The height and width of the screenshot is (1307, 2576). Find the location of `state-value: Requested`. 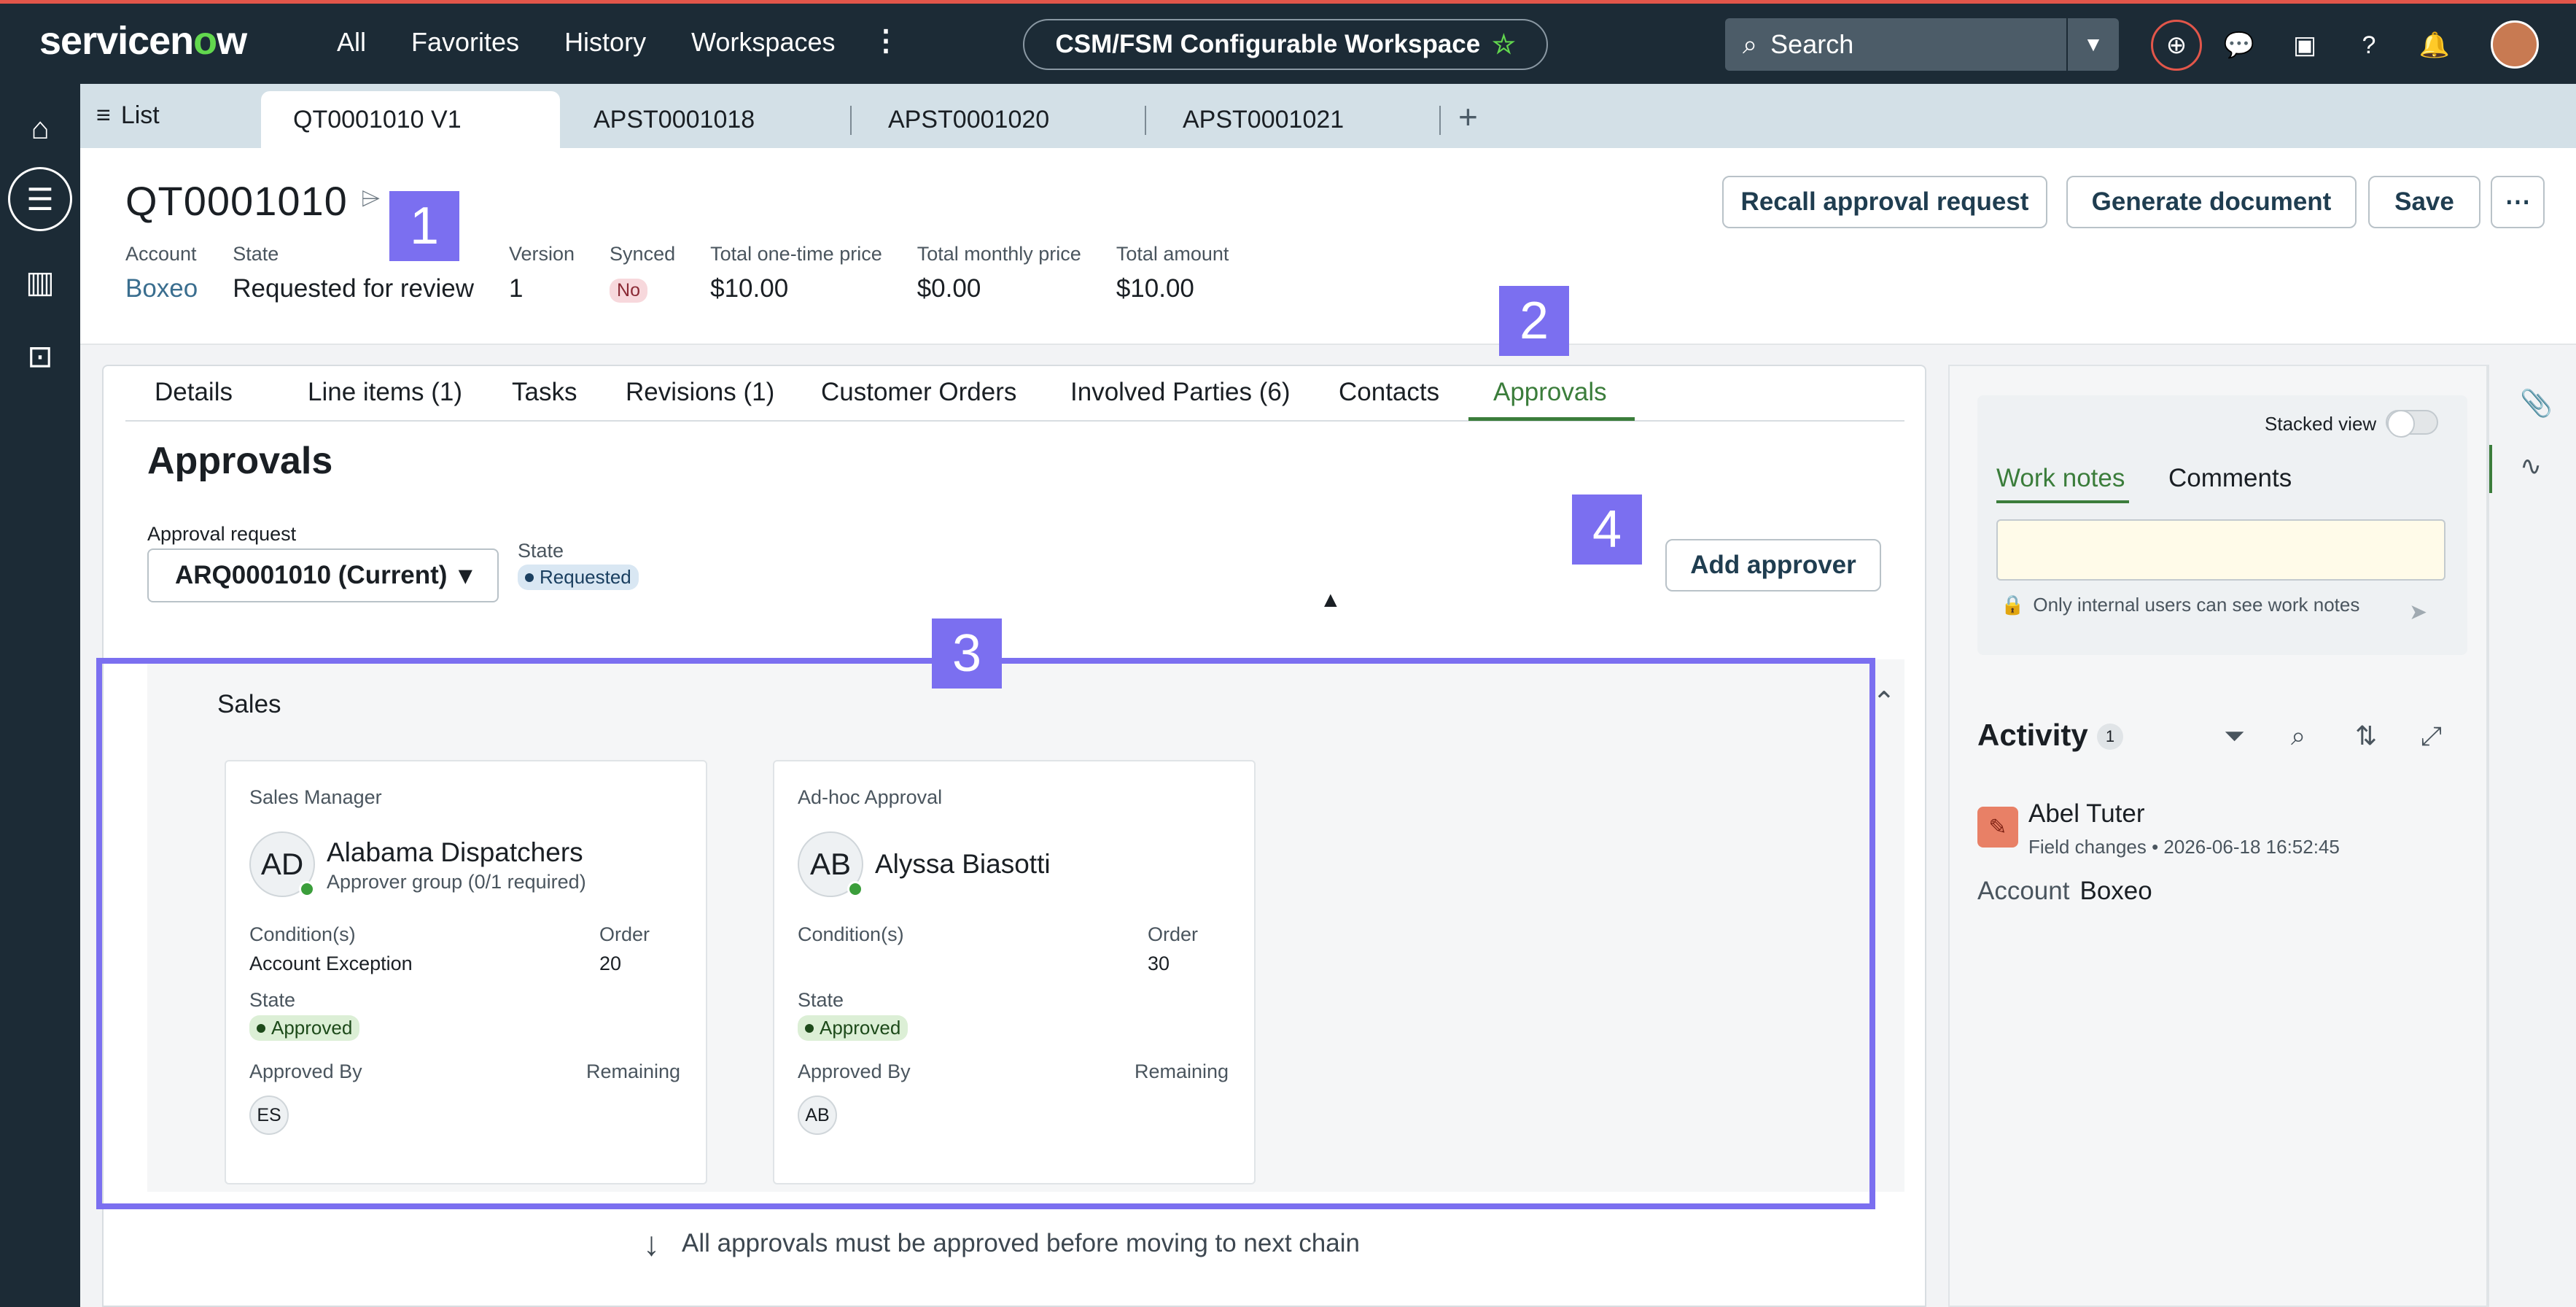

state-value: Requested is located at coordinates (585, 577).